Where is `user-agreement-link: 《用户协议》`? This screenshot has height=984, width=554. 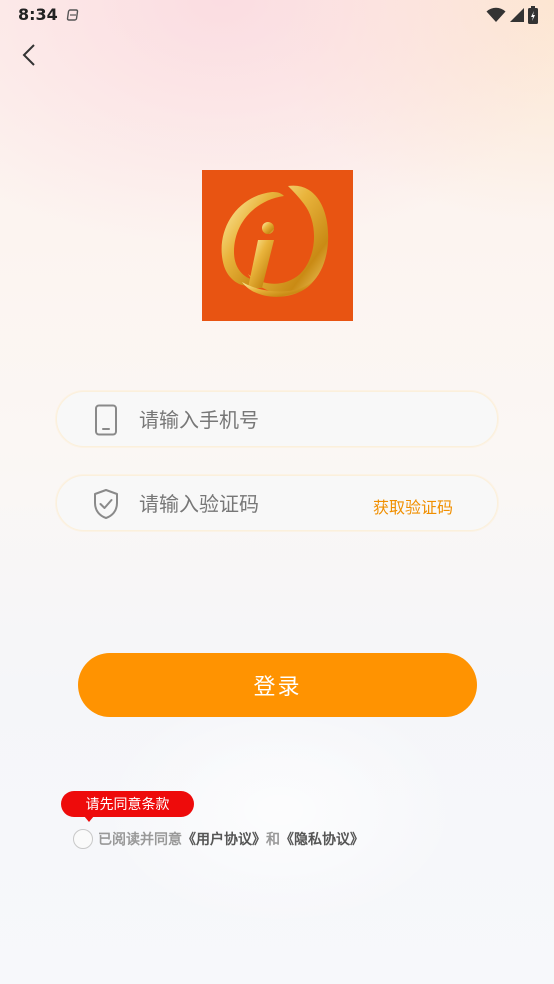 user-agreement-link: 《用户协议》 is located at coordinates (224, 839).